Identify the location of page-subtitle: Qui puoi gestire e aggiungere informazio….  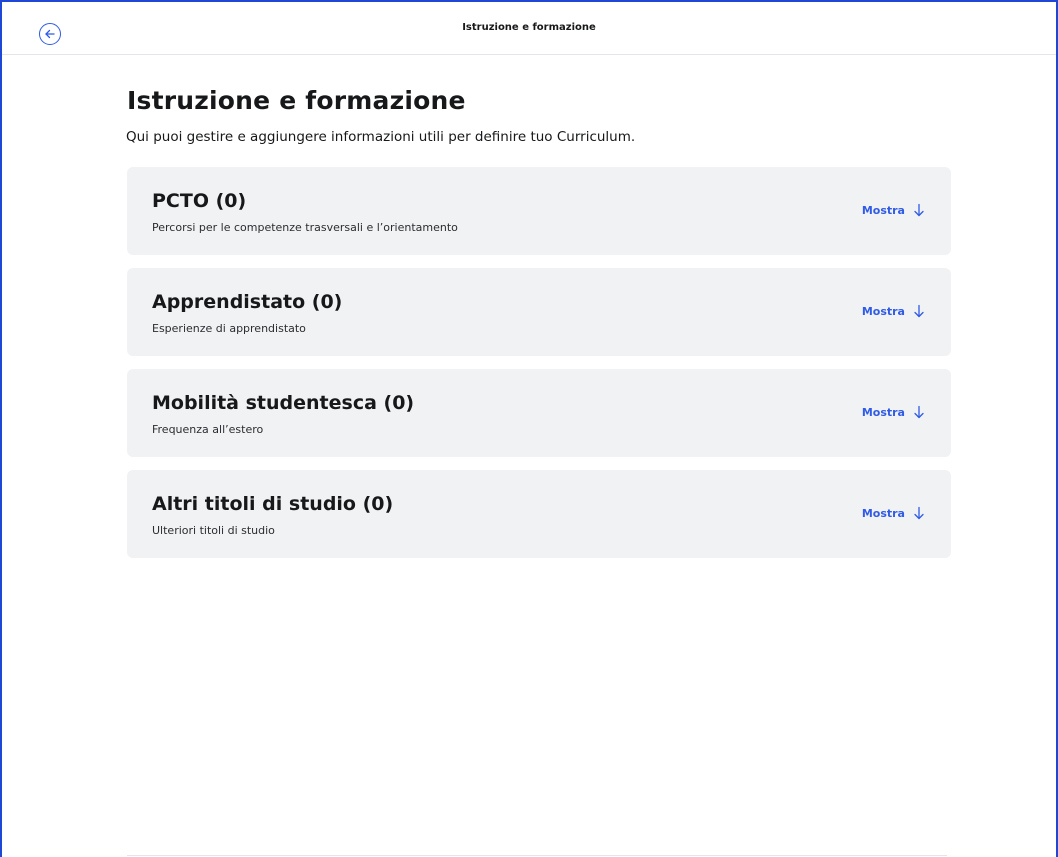
(381, 137).